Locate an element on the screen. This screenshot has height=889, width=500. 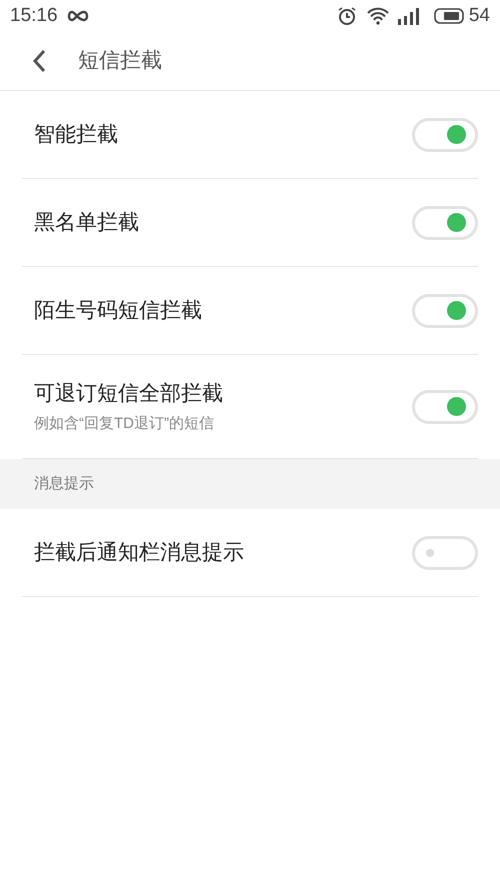
alarm-icon is located at coordinates (346, 16).